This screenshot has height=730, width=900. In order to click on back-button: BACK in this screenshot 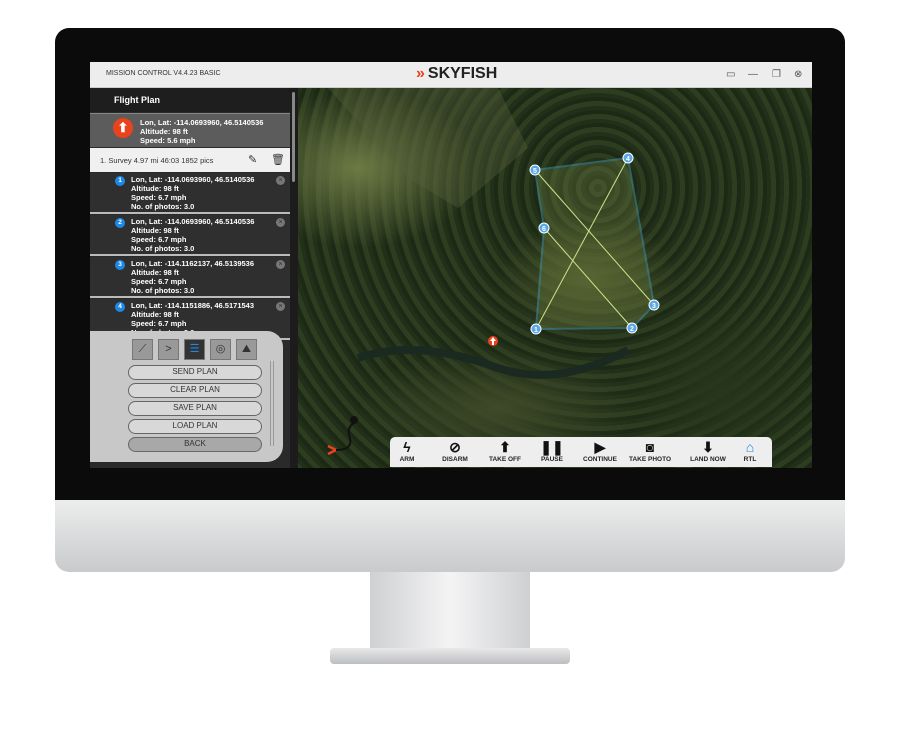, I will do `click(195, 444)`.